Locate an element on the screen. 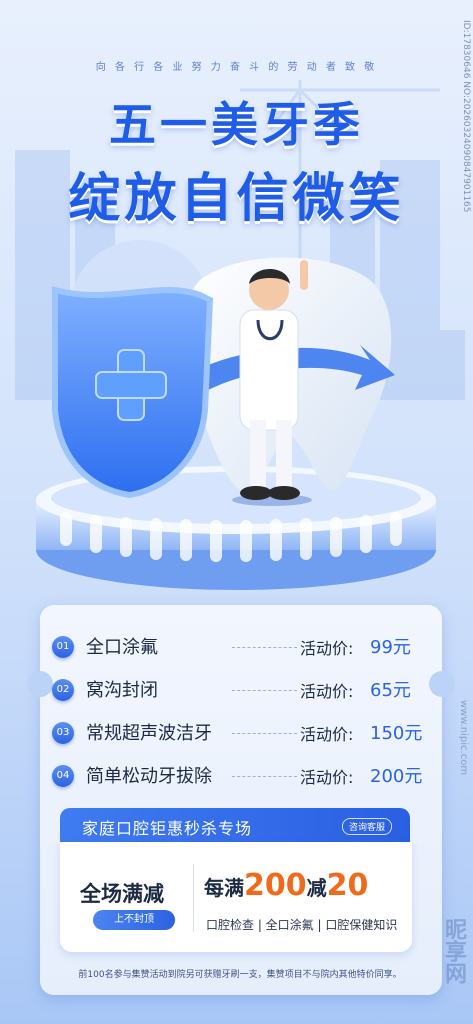 The height and width of the screenshot is (1024, 473). tagline: 向 各 行 各 业 努 力 奋 斗 的 劳 动 者 致 敬 is located at coordinates (236, 67).